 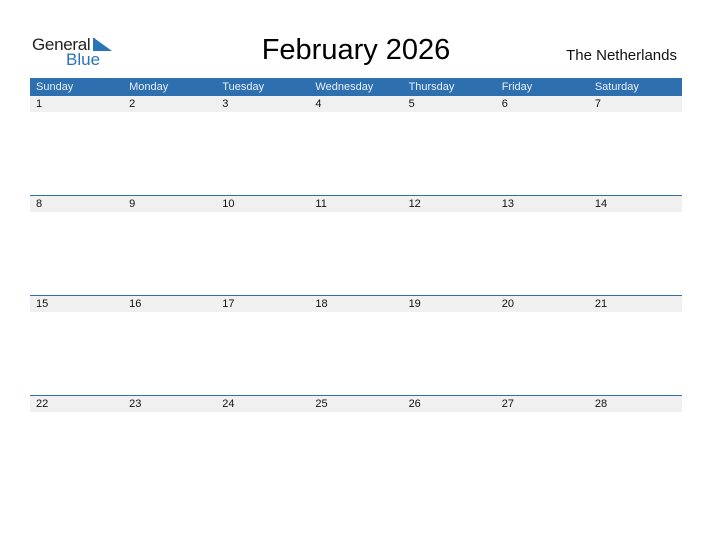 I want to click on weekday-tuesday: Tuesday, so click(x=243, y=87).